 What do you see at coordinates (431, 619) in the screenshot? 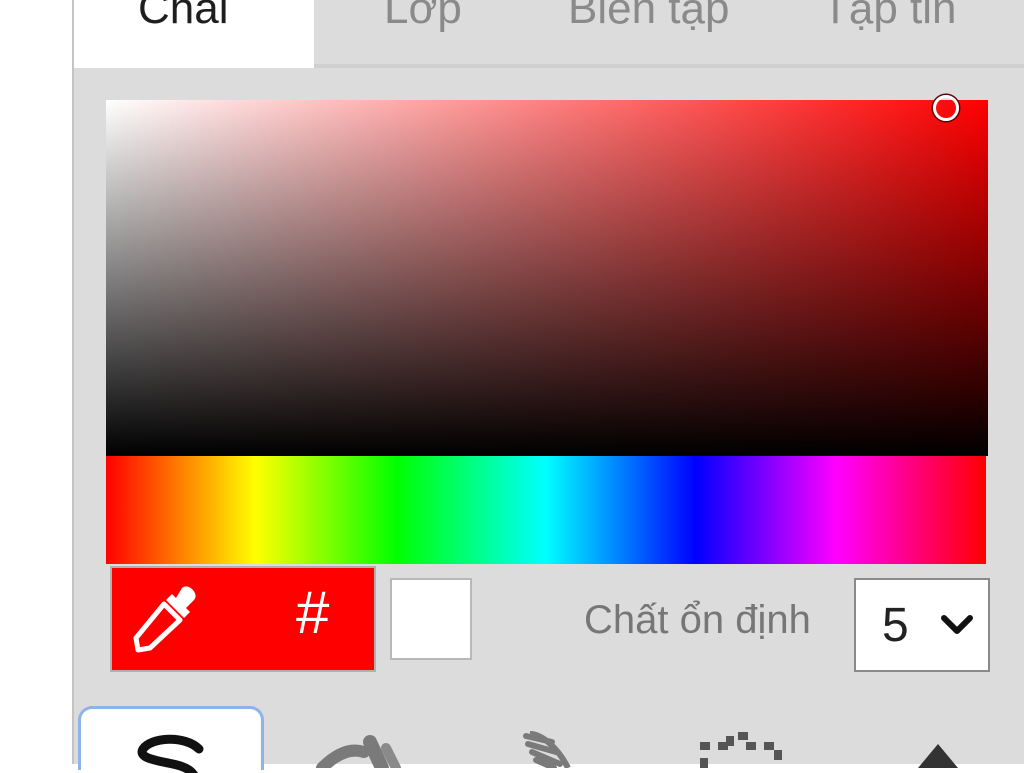
I see `secondary-color-swatch` at bounding box center [431, 619].